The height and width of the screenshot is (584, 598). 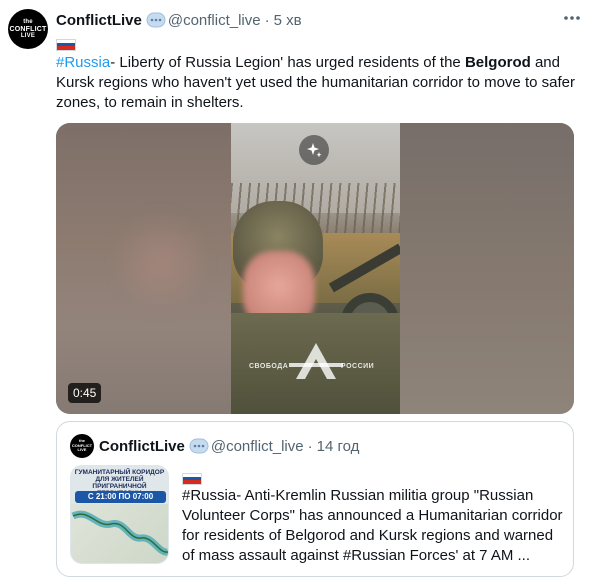 What do you see at coordinates (288, 20) in the screenshot?
I see `timestamp: 5 хв` at bounding box center [288, 20].